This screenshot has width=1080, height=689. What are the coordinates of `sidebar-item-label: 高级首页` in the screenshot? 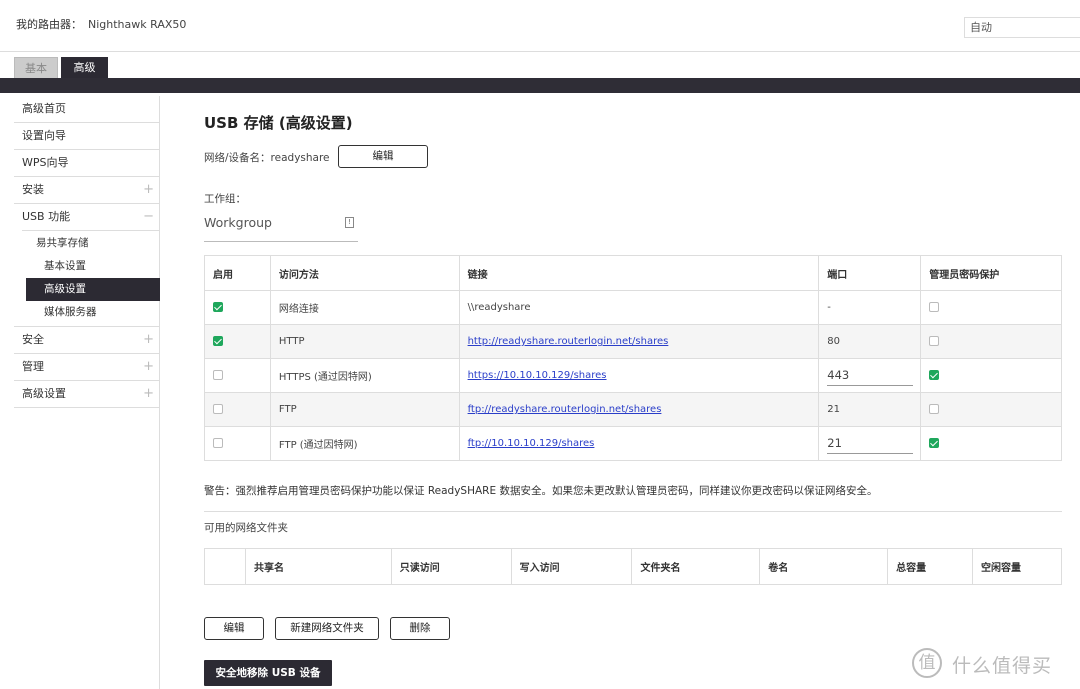 It's located at (44, 108).